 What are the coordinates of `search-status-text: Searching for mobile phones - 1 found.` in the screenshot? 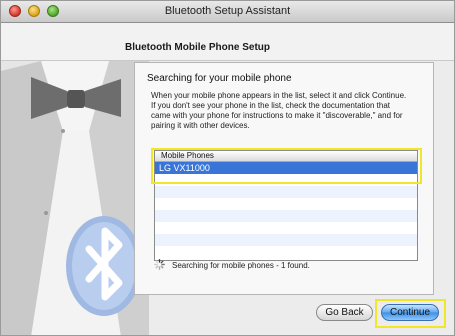 It's located at (241, 265).